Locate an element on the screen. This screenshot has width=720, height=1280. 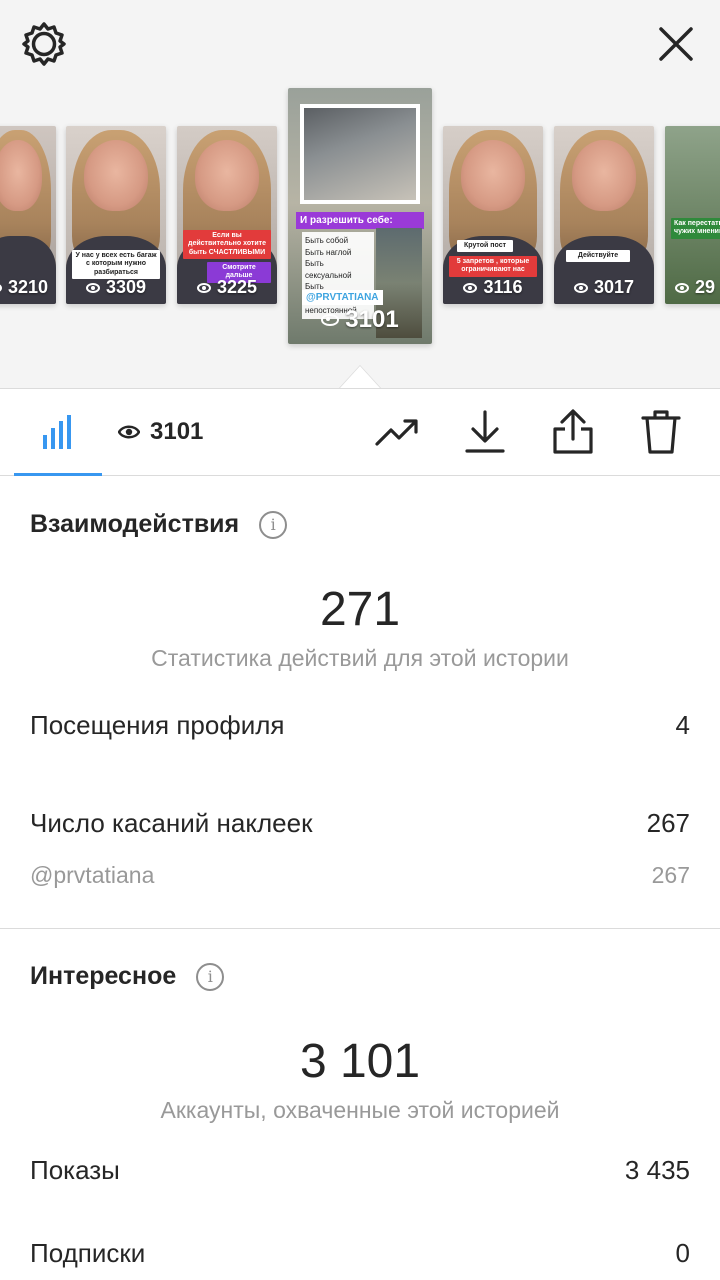
sticker-mention-label: @prvtatiana is located at coordinates (92, 875).